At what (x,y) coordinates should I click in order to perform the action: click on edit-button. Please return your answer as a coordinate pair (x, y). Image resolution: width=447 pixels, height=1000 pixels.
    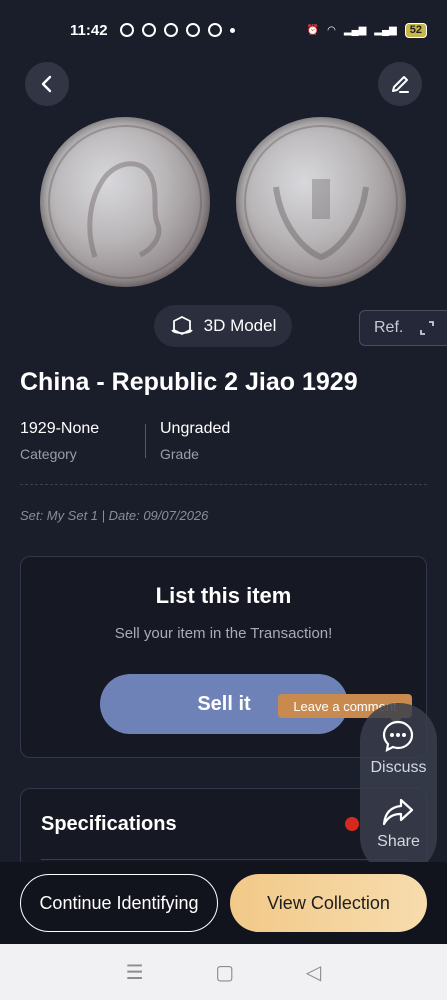
    Looking at the image, I should click on (400, 84).